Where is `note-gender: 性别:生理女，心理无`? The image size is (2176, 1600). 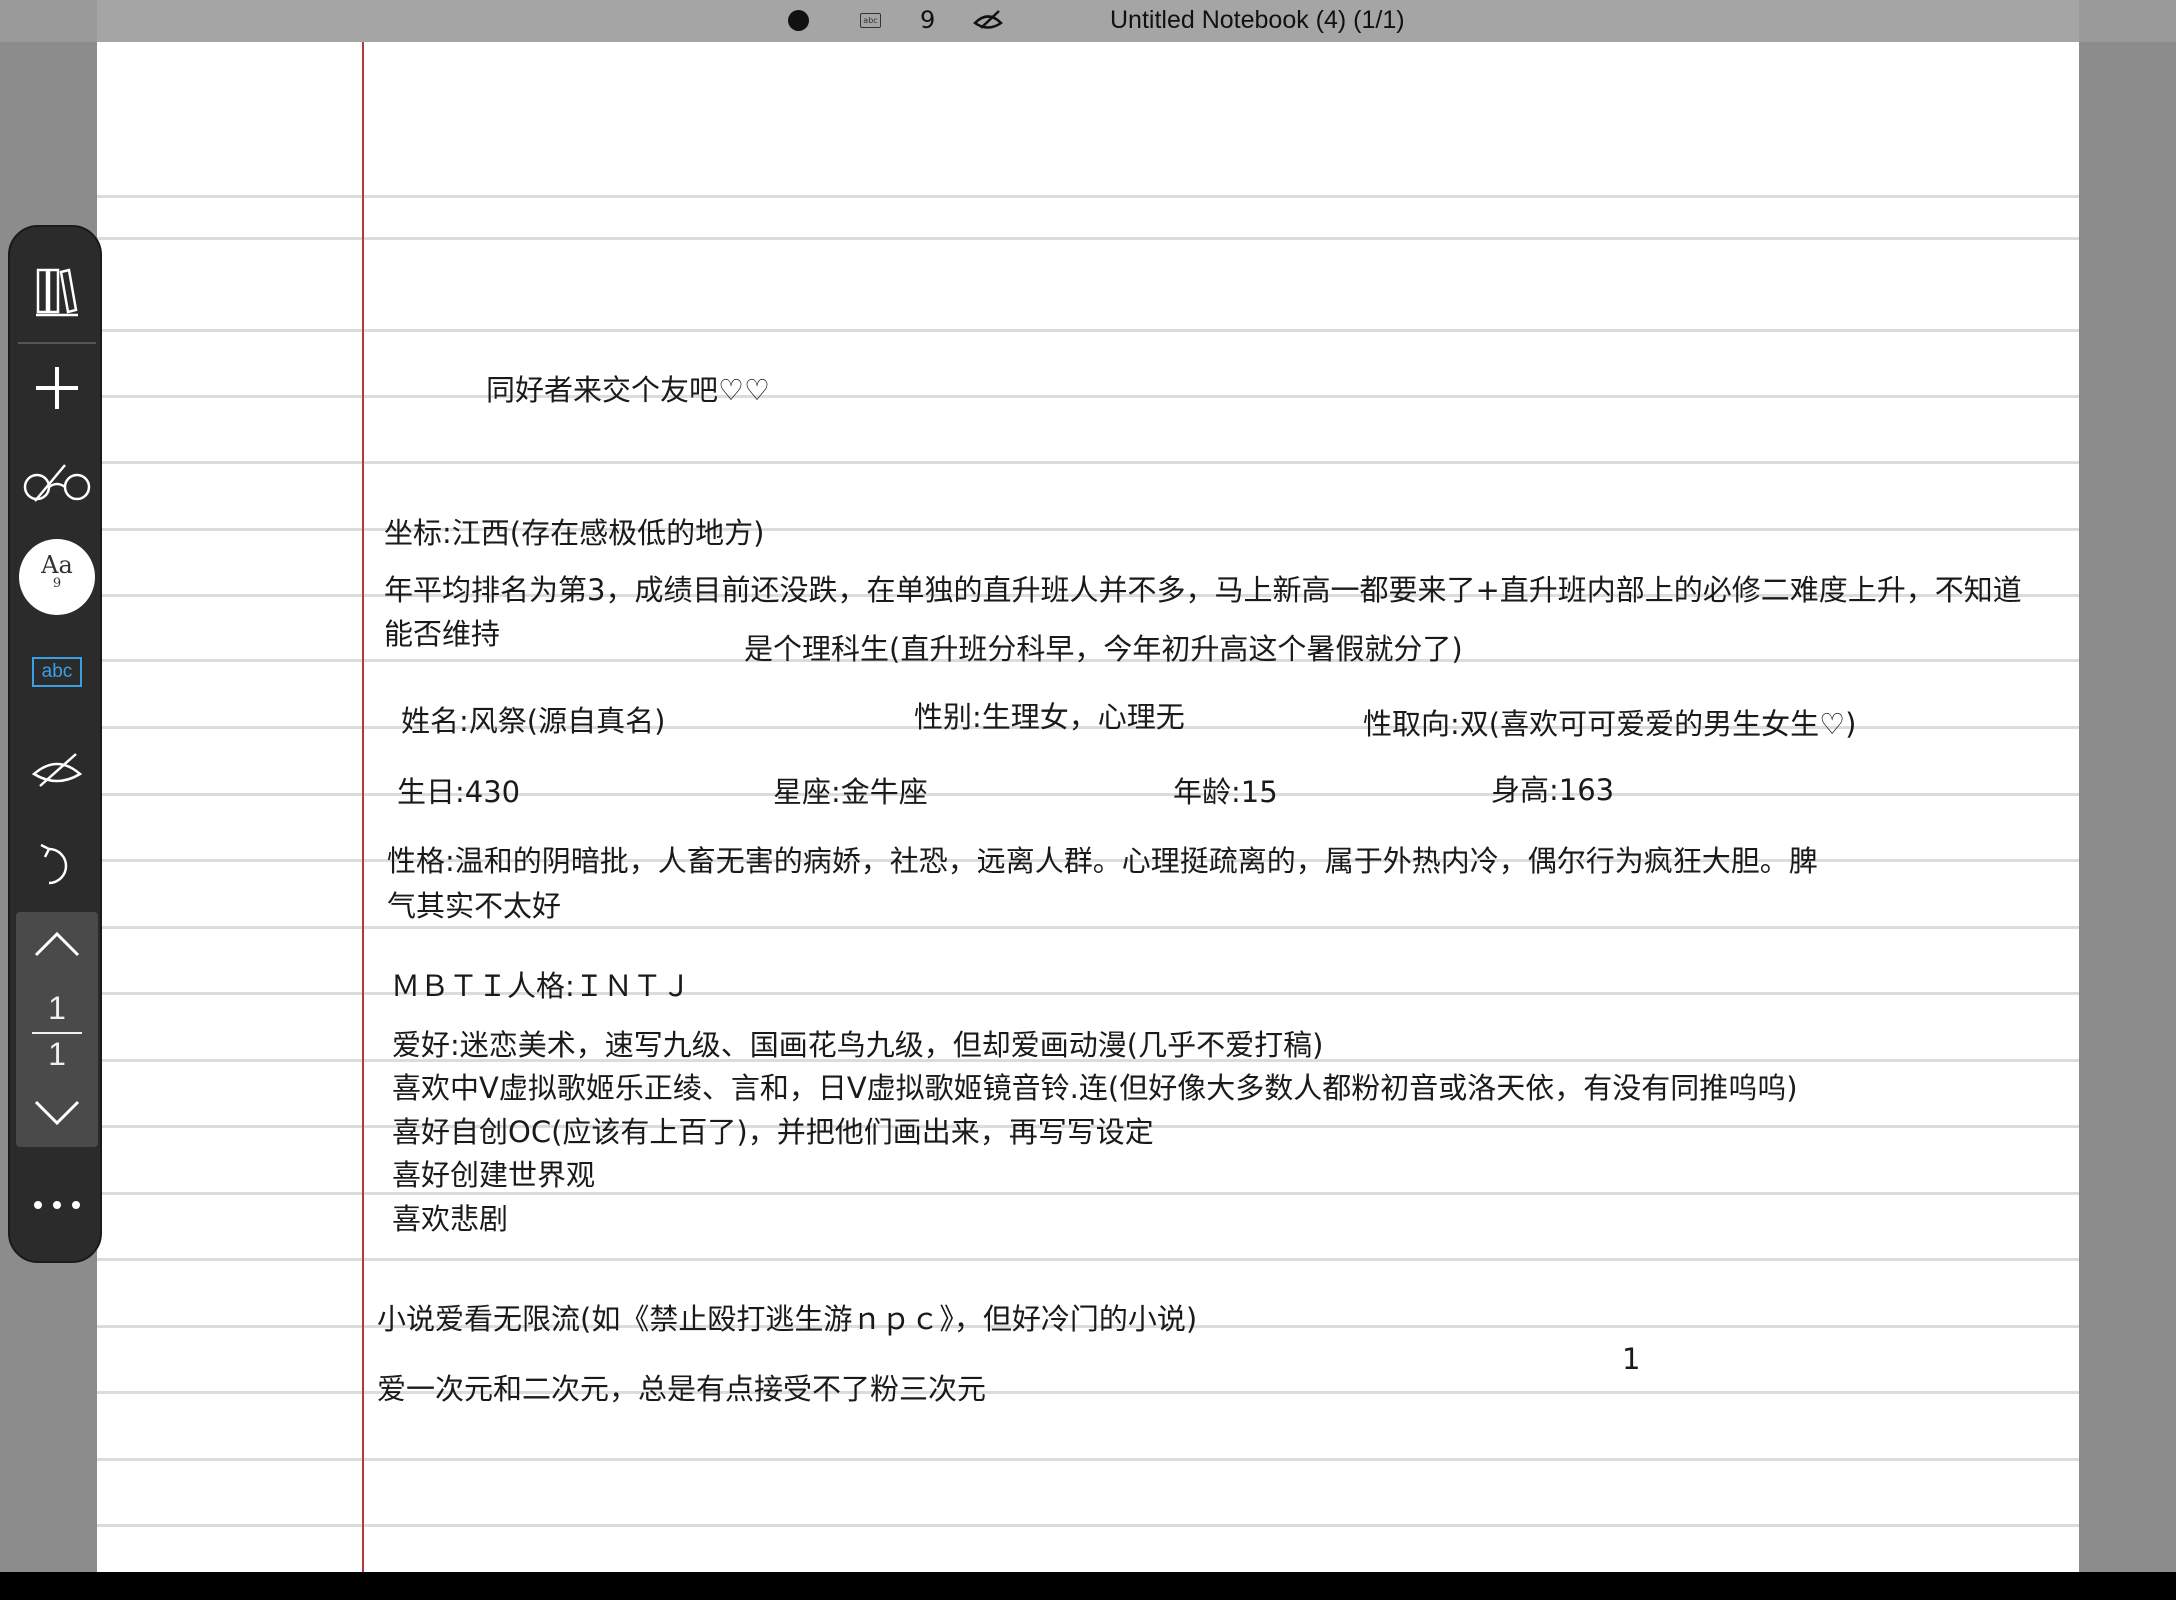 note-gender: 性别:生理女，心理无 is located at coordinates (1049, 717).